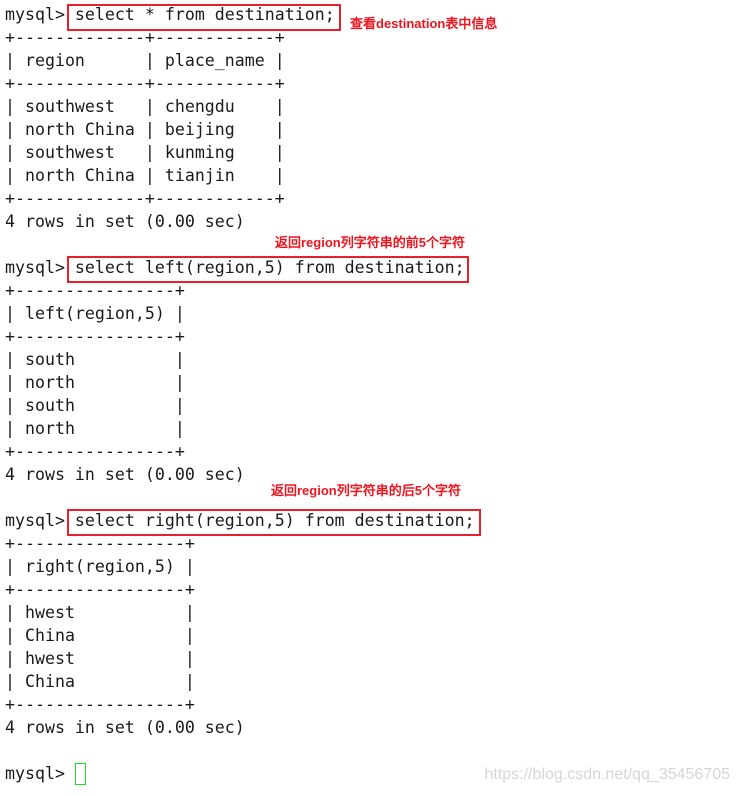  What do you see at coordinates (145, 152) in the screenshot?
I see `output-line: | southwest | kunming |` at bounding box center [145, 152].